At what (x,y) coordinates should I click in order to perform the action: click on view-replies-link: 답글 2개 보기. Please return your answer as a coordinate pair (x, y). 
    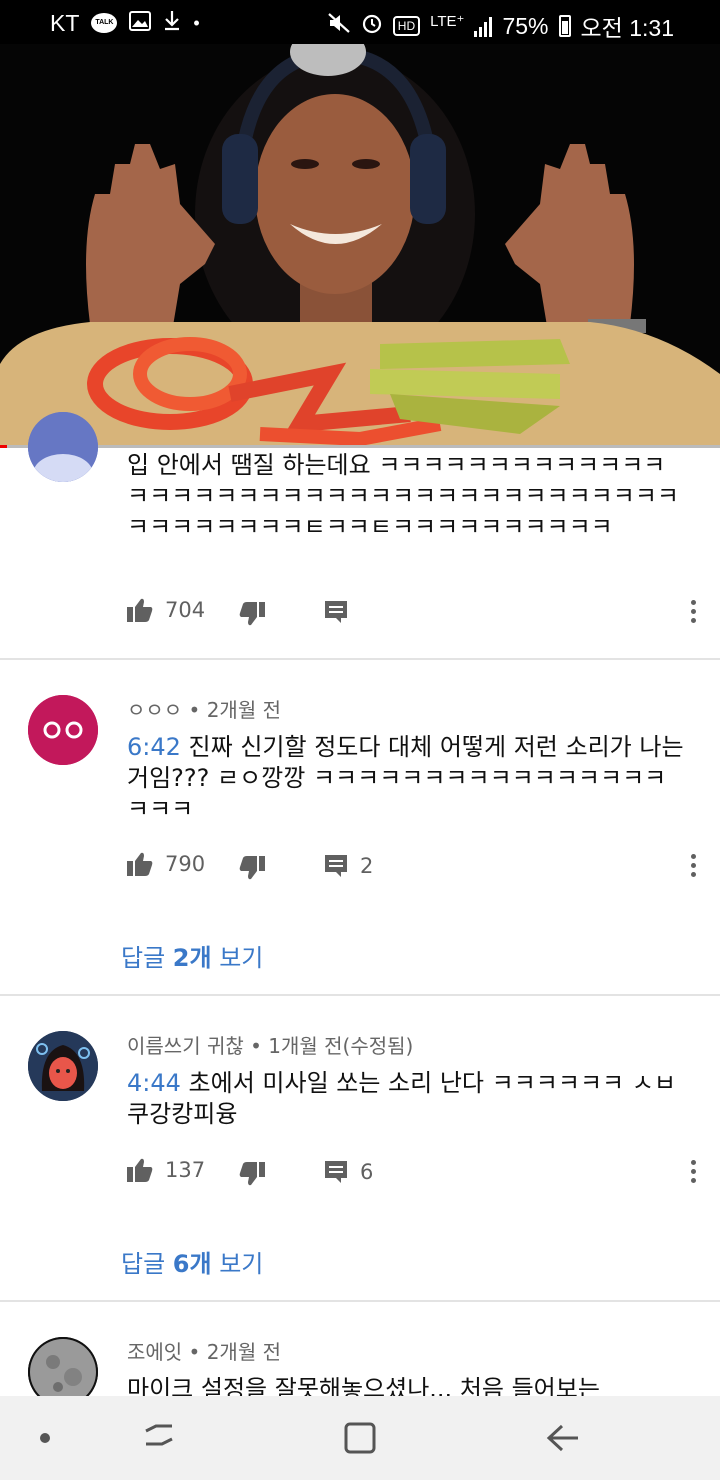
    Looking at the image, I should click on (192, 955).